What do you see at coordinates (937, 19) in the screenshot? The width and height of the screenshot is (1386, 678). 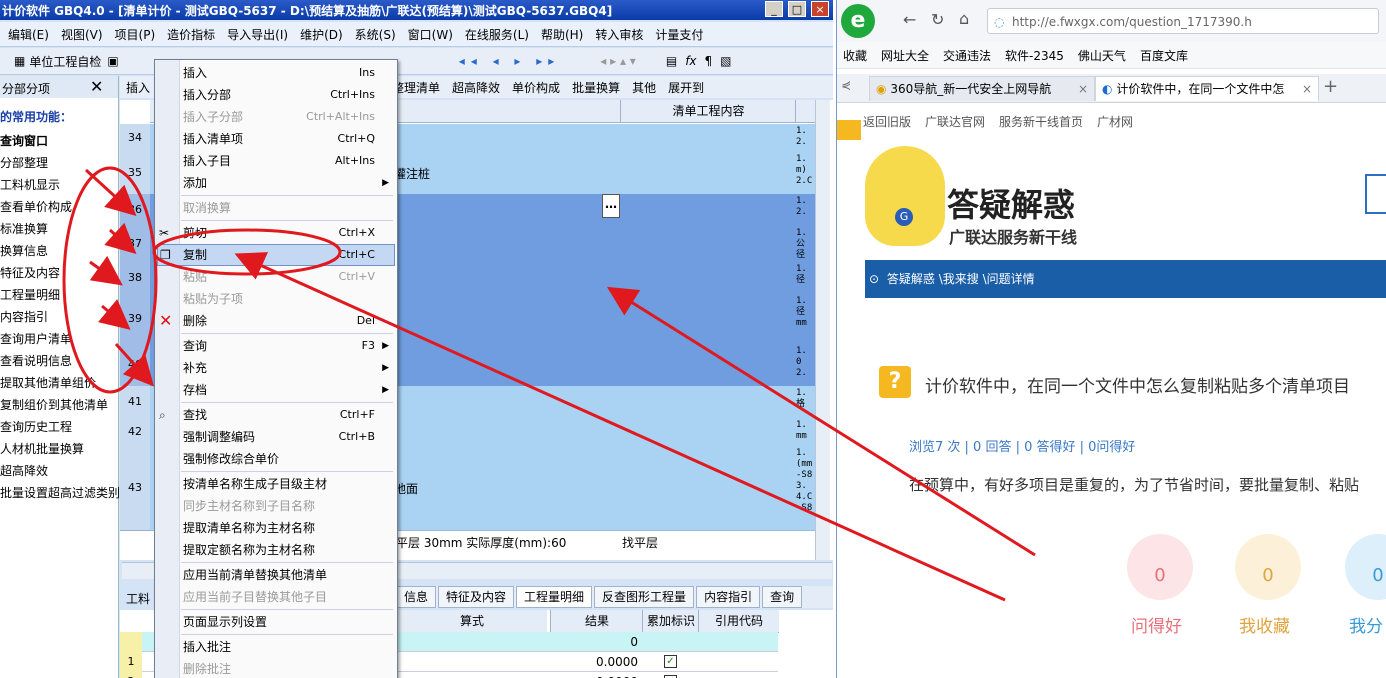 I see `refresh-icon: ↻` at bounding box center [937, 19].